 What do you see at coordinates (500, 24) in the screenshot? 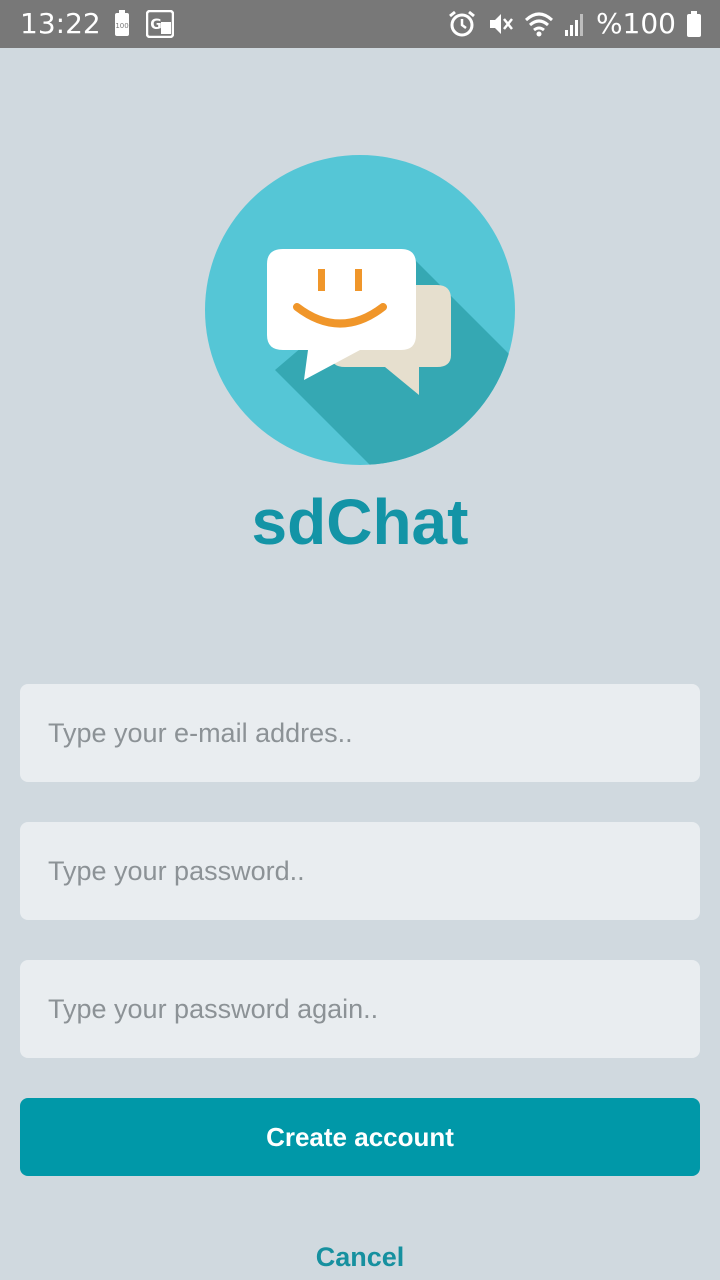
I see `vibrate-mute-icon` at bounding box center [500, 24].